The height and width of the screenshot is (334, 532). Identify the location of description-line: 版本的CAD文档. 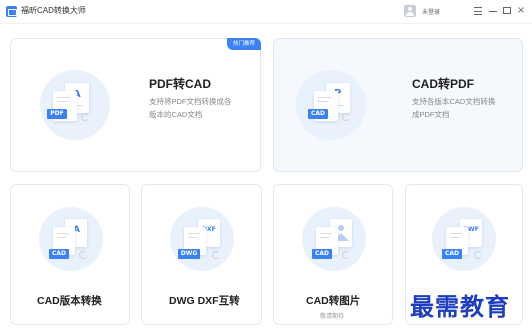
(176, 114).